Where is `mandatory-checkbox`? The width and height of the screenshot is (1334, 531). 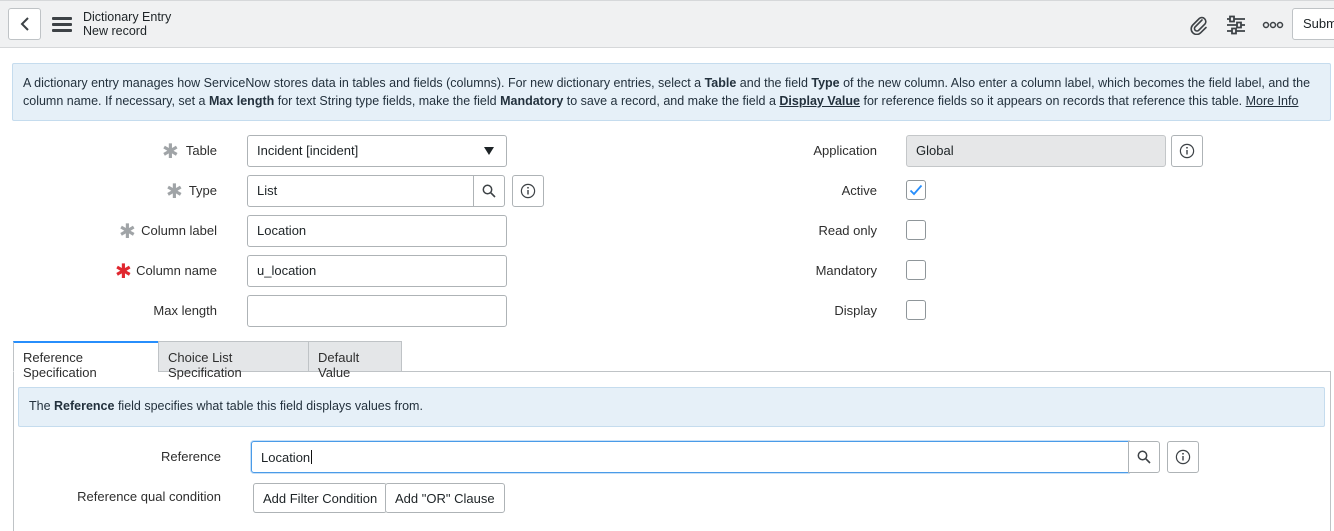 mandatory-checkbox is located at coordinates (916, 270).